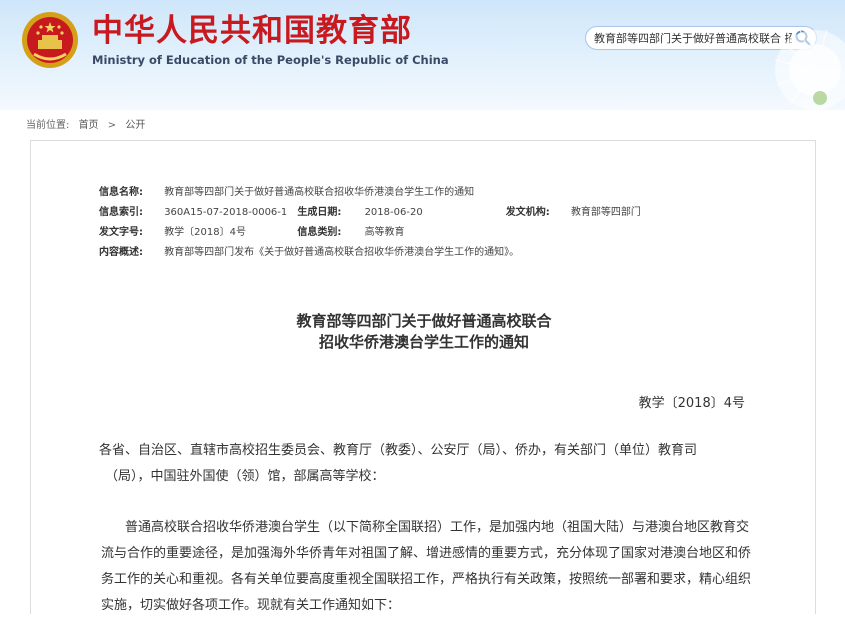 The height and width of the screenshot is (619, 845). What do you see at coordinates (605, 212) in the screenshot?
I see `info-issuer-value: 教育部等四部门` at bounding box center [605, 212].